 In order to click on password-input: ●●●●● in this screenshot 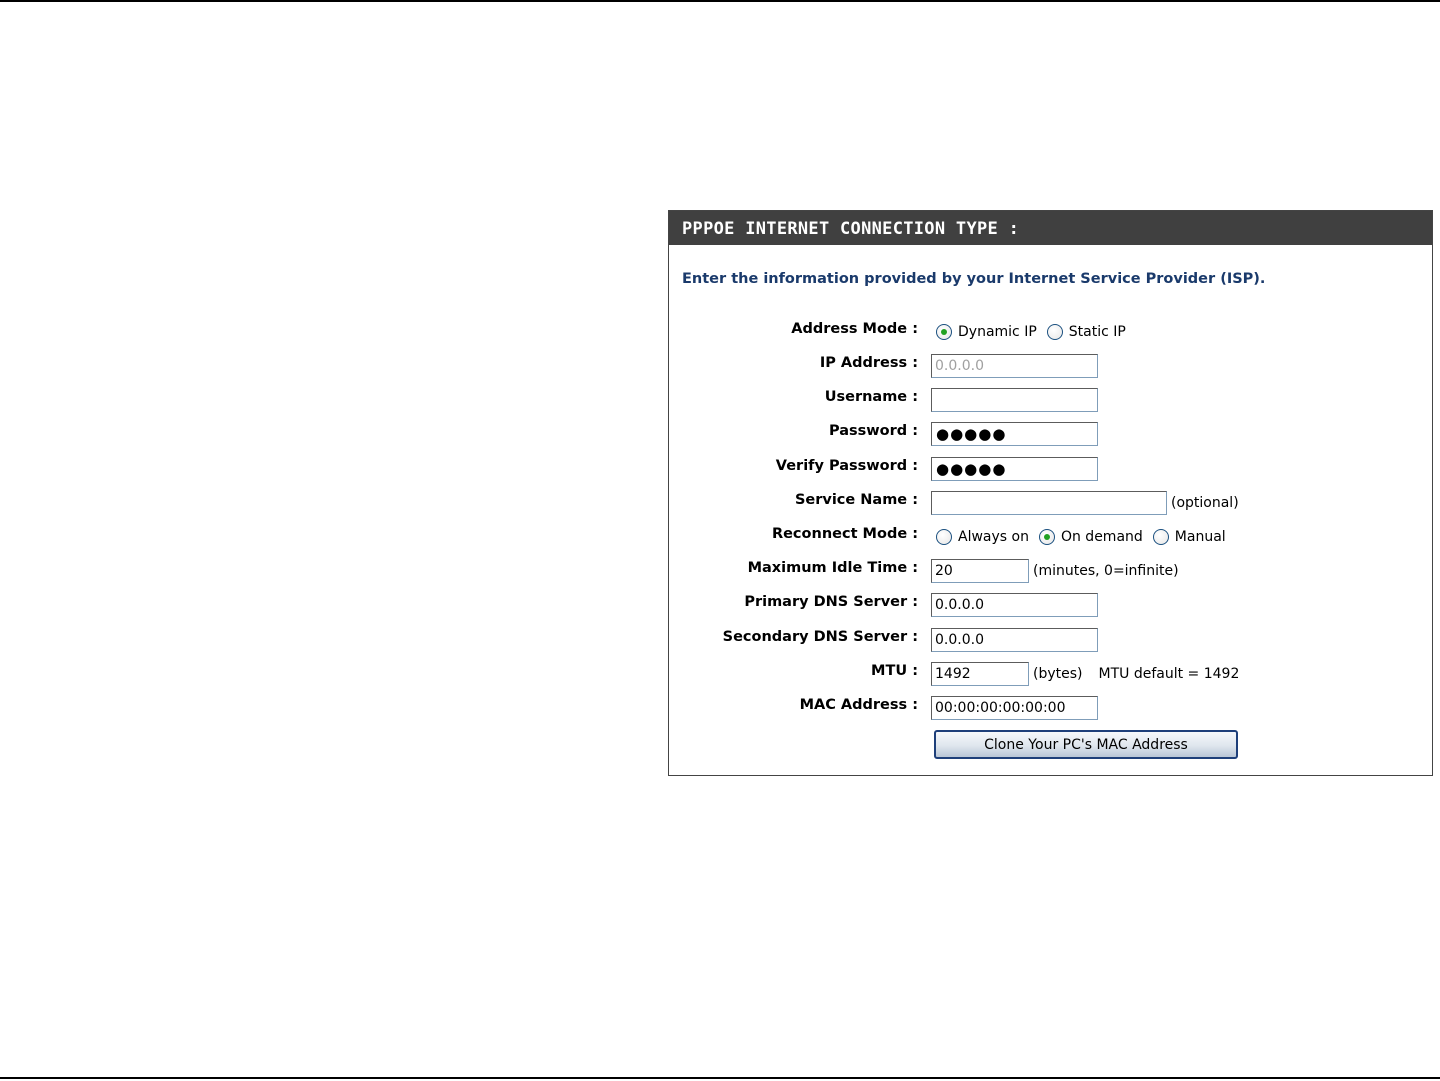, I will do `click(1014, 434)`.